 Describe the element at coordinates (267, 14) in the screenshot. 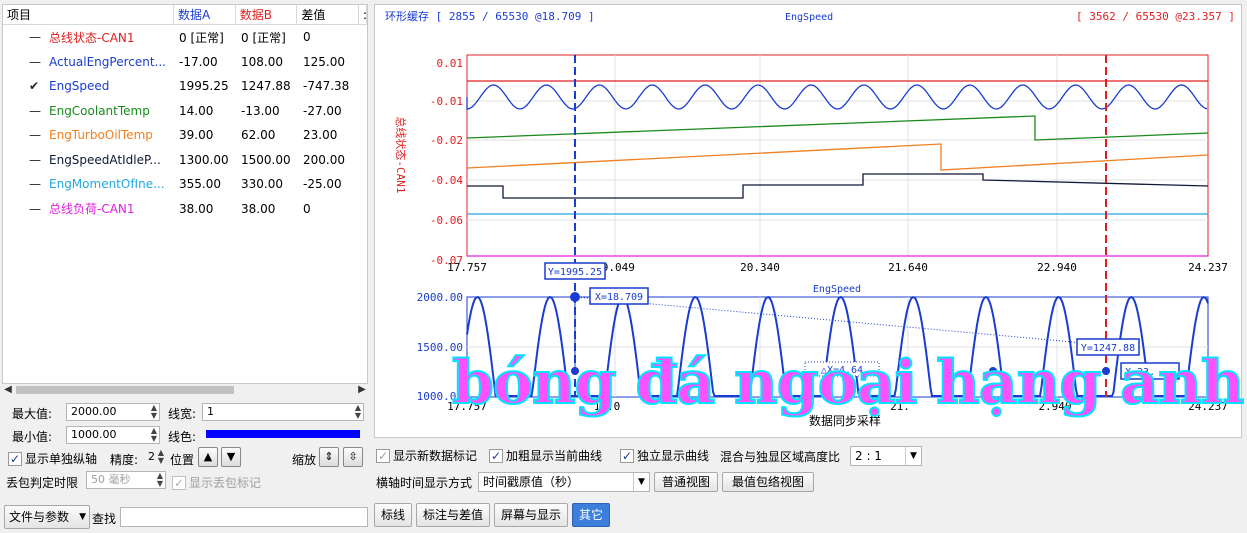

I see `header-data-b: 数据B` at that location.